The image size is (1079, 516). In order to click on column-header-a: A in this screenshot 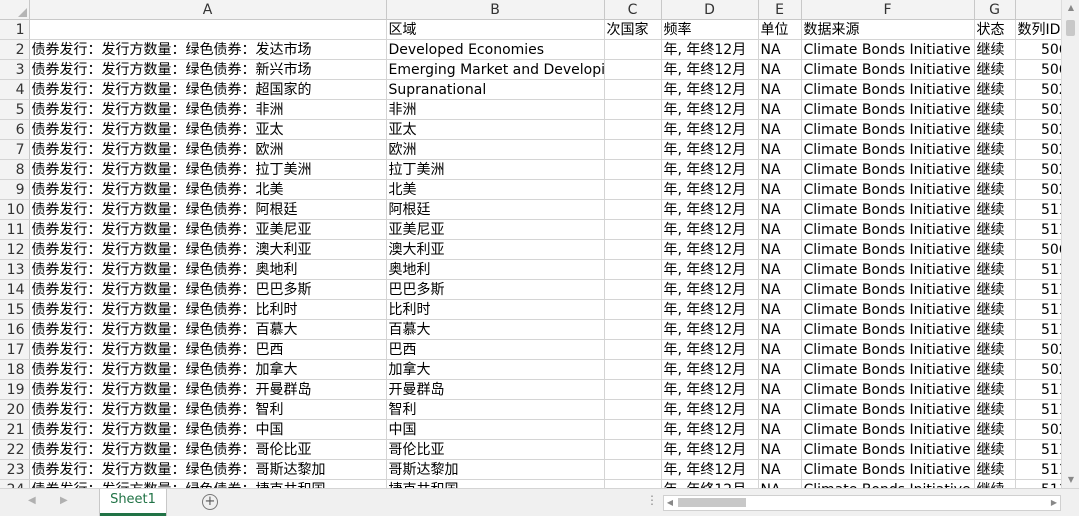, I will do `click(208, 10)`.